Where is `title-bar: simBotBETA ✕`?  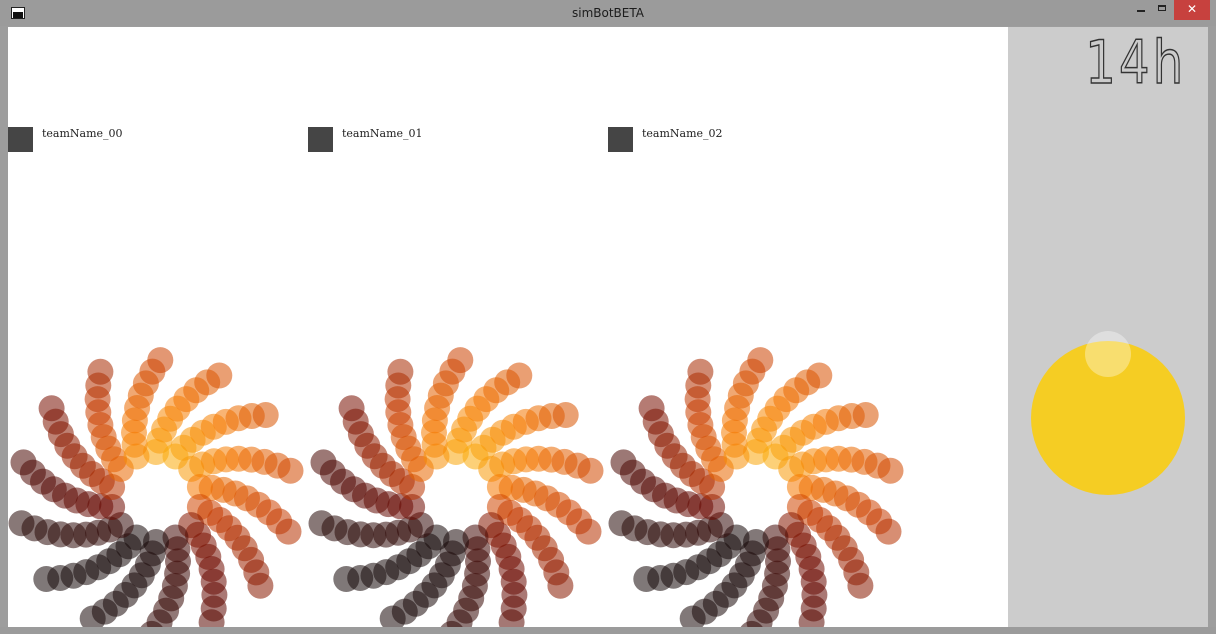
title-bar: simBotBETA ✕ is located at coordinates (608, 13).